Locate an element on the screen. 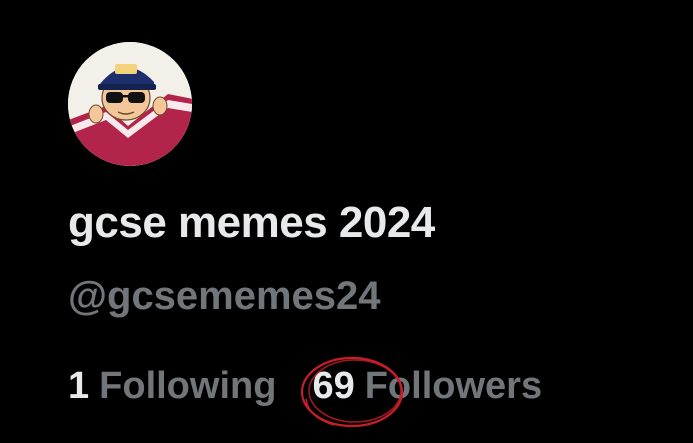 The image size is (693, 443). profile-stats: 1 Following 69 Followers is located at coordinates (305, 391).